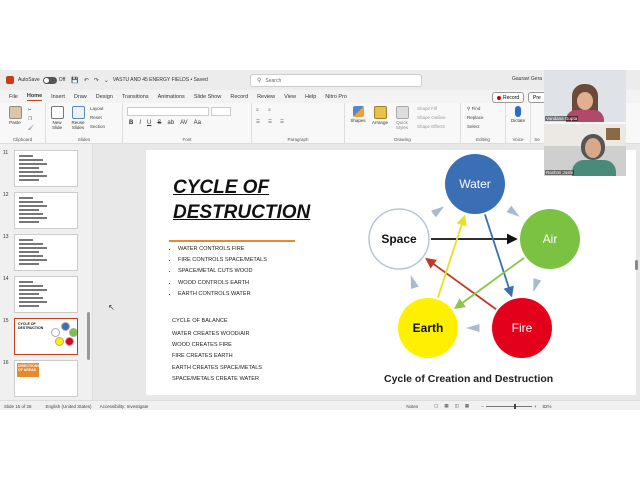 The width and height of the screenshot is (640, 480). What do you see at coordinates (96, 117) in the screenshot?
I see `reset-button: Reset` at bounding box center [96, 117].